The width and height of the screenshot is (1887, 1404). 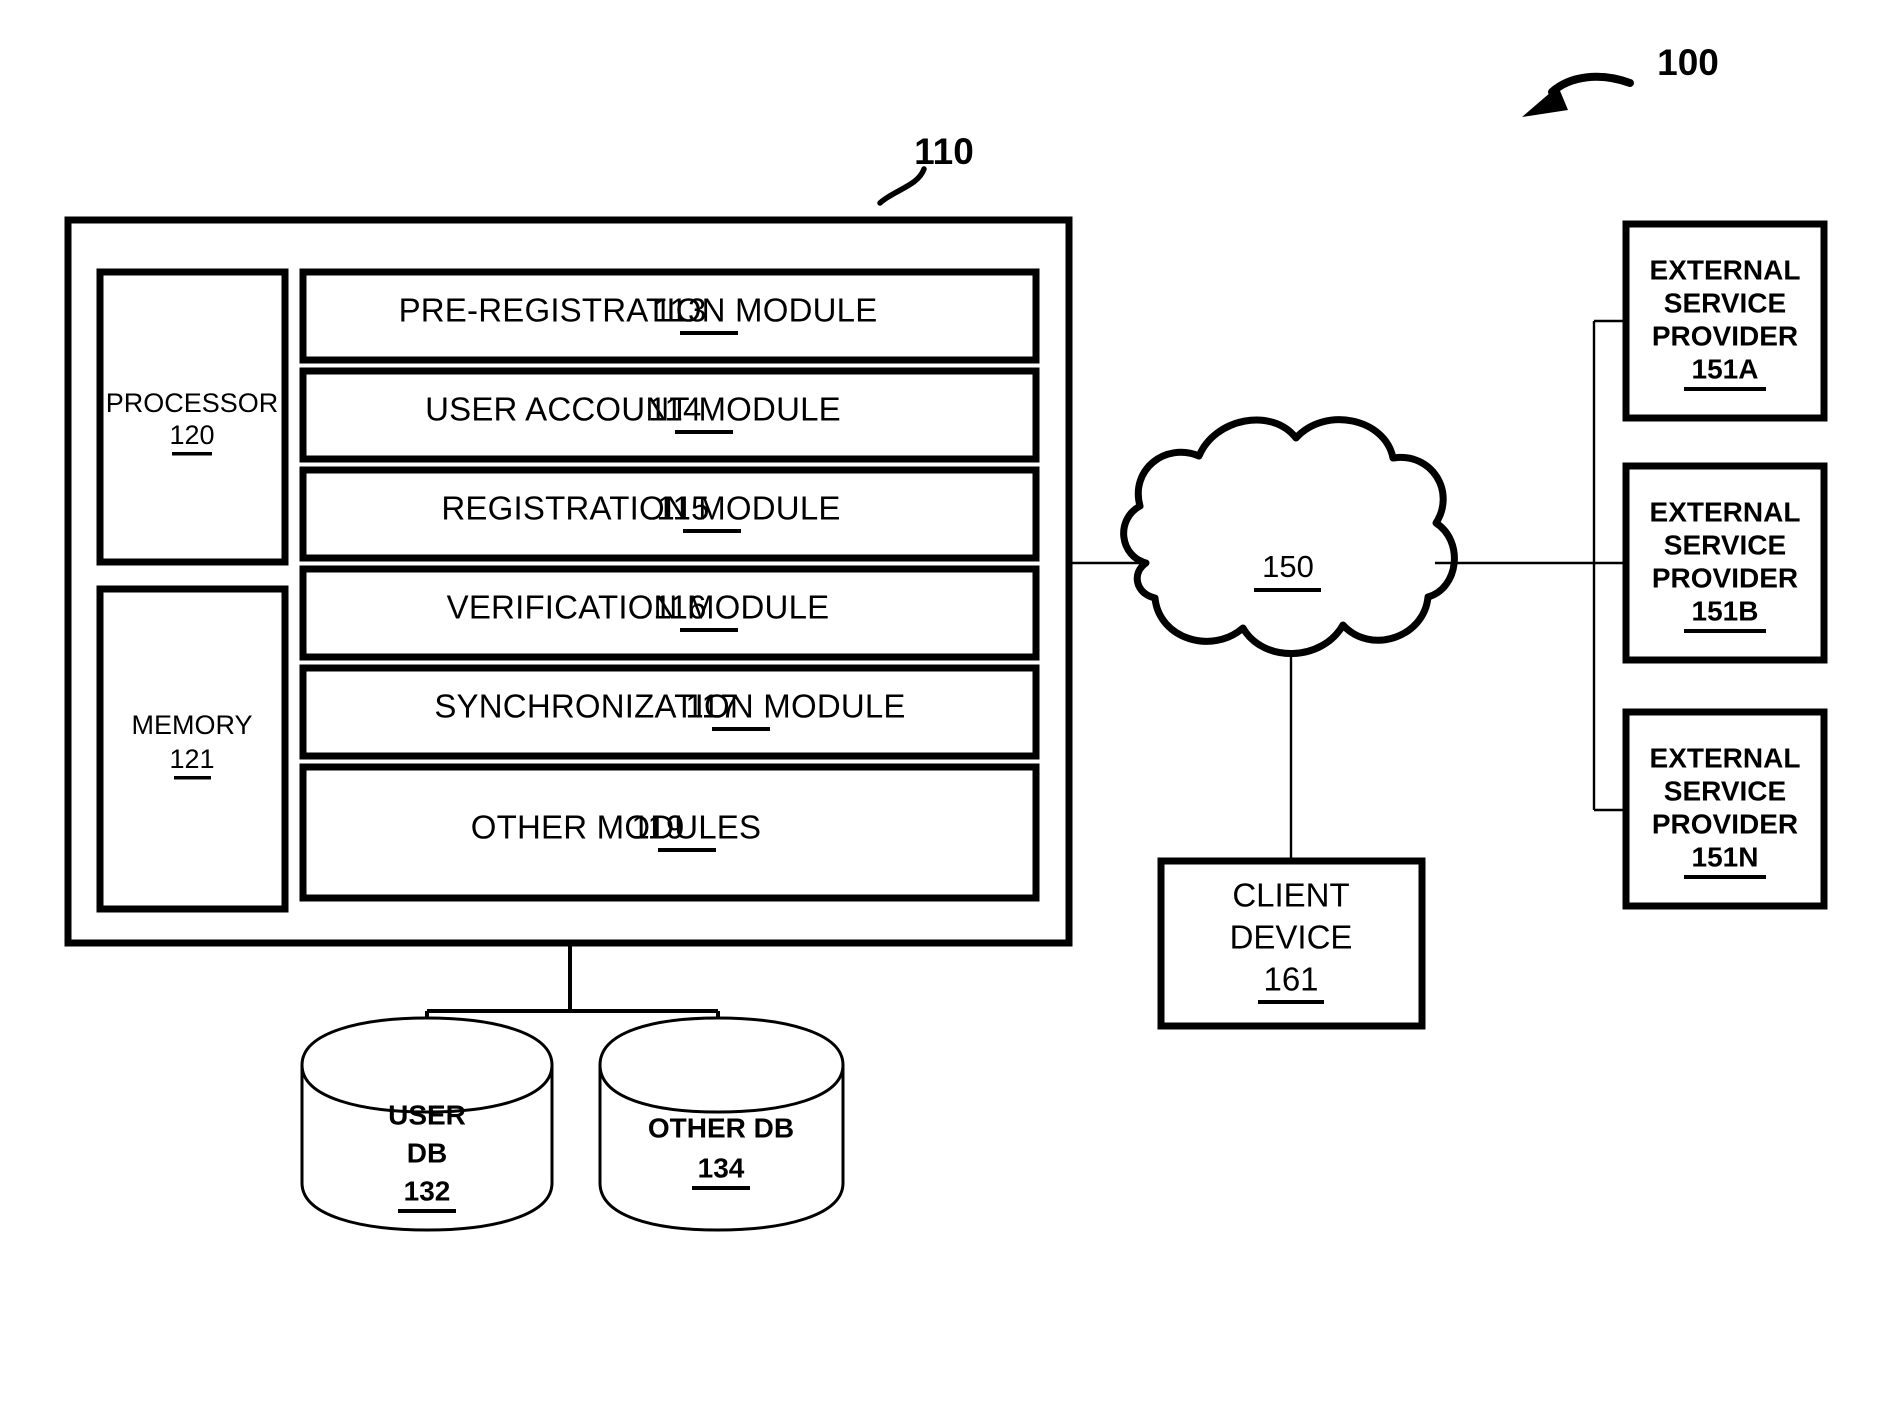 I want to click on esp-1-line2: SERVICE, so click(x=1725, y=544).